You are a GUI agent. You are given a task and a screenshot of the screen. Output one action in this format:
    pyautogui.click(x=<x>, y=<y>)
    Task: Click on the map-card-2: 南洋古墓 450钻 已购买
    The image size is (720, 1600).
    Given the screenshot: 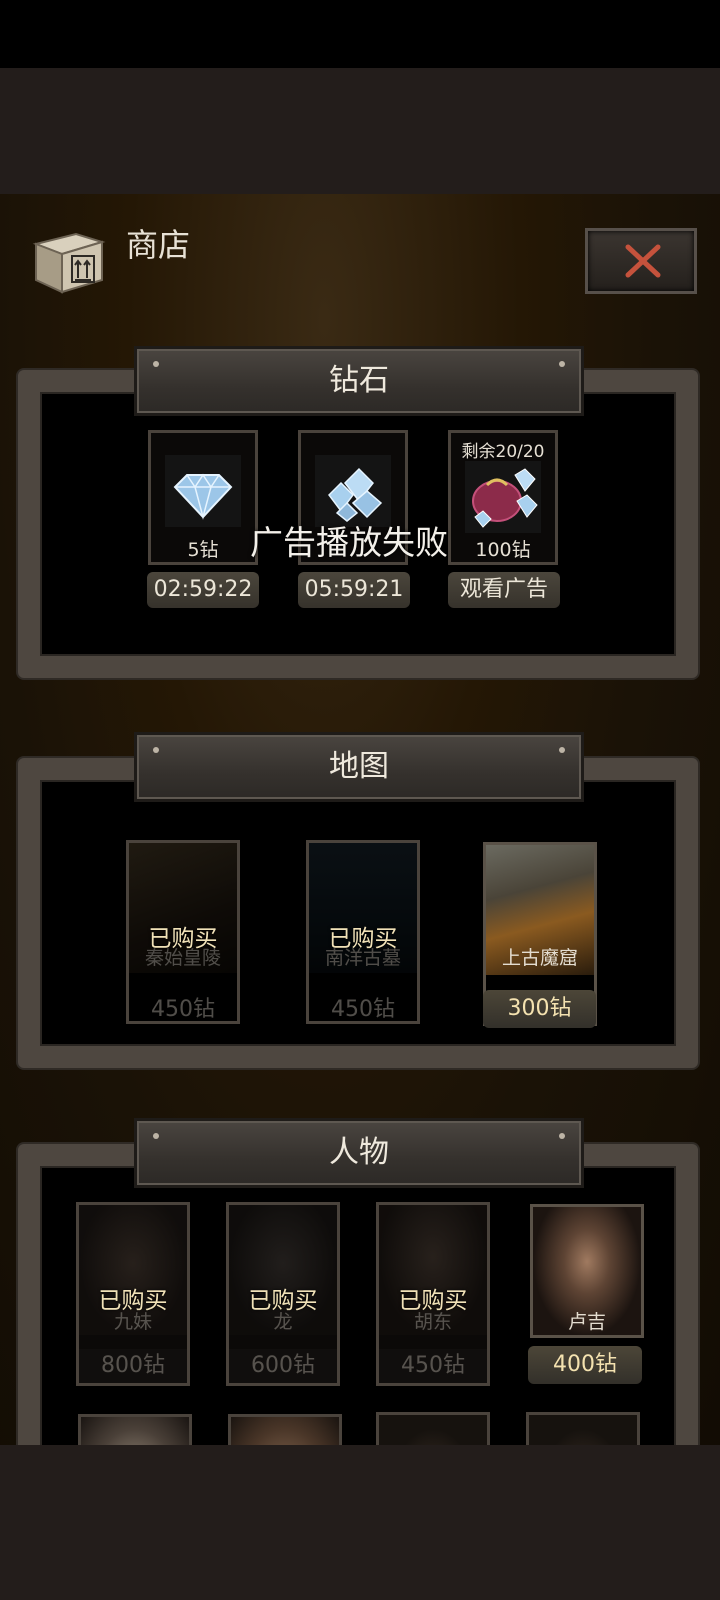 What is the action you would take?
    pyautogui.click(x=363, y=932)
    